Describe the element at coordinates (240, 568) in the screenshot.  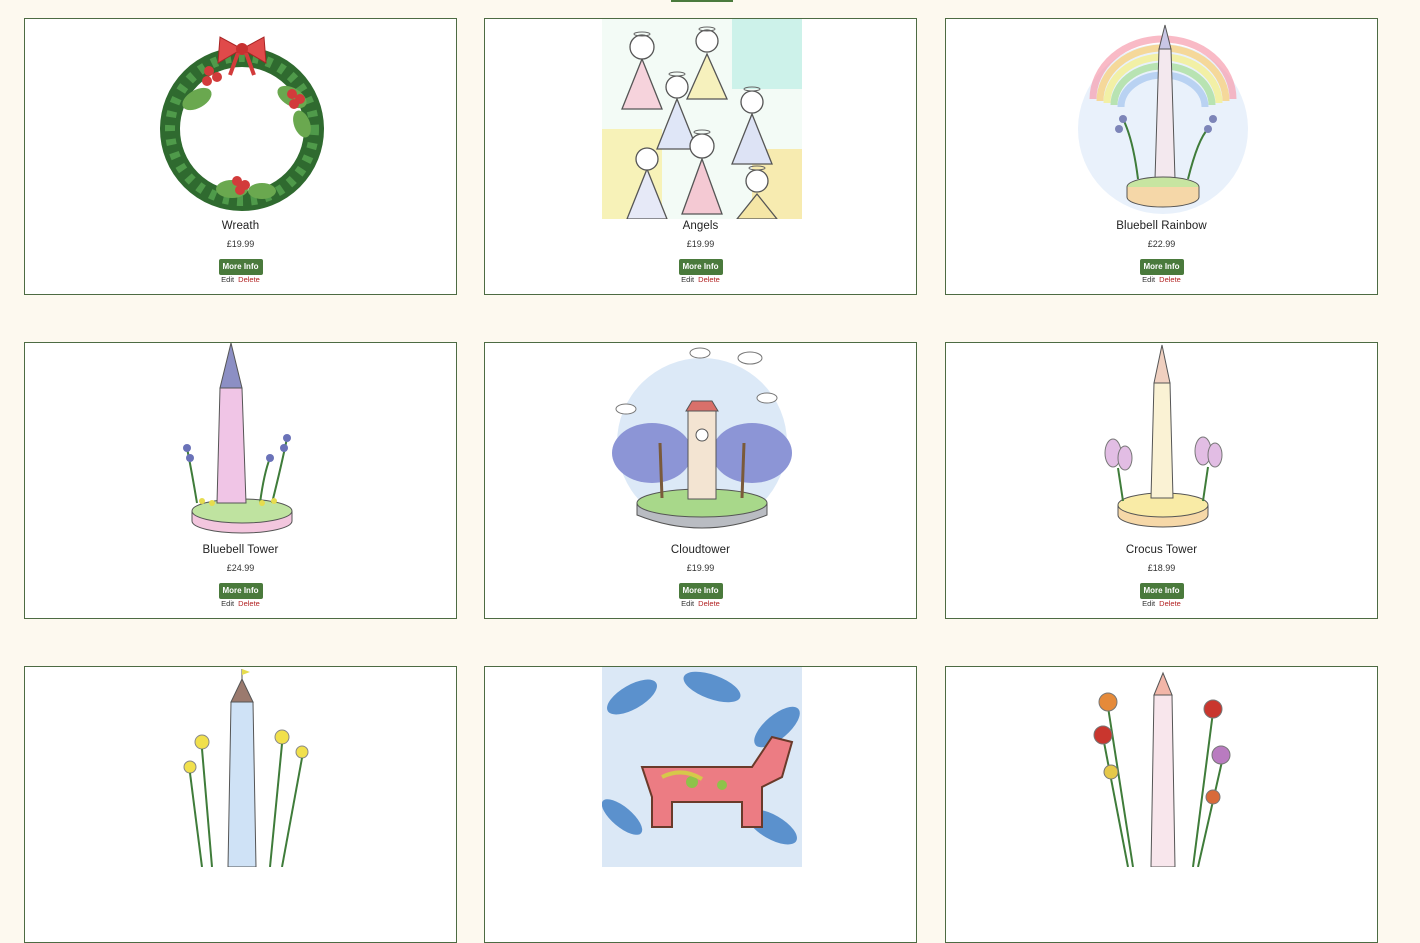
I see `product-price: £24.99` at that location.